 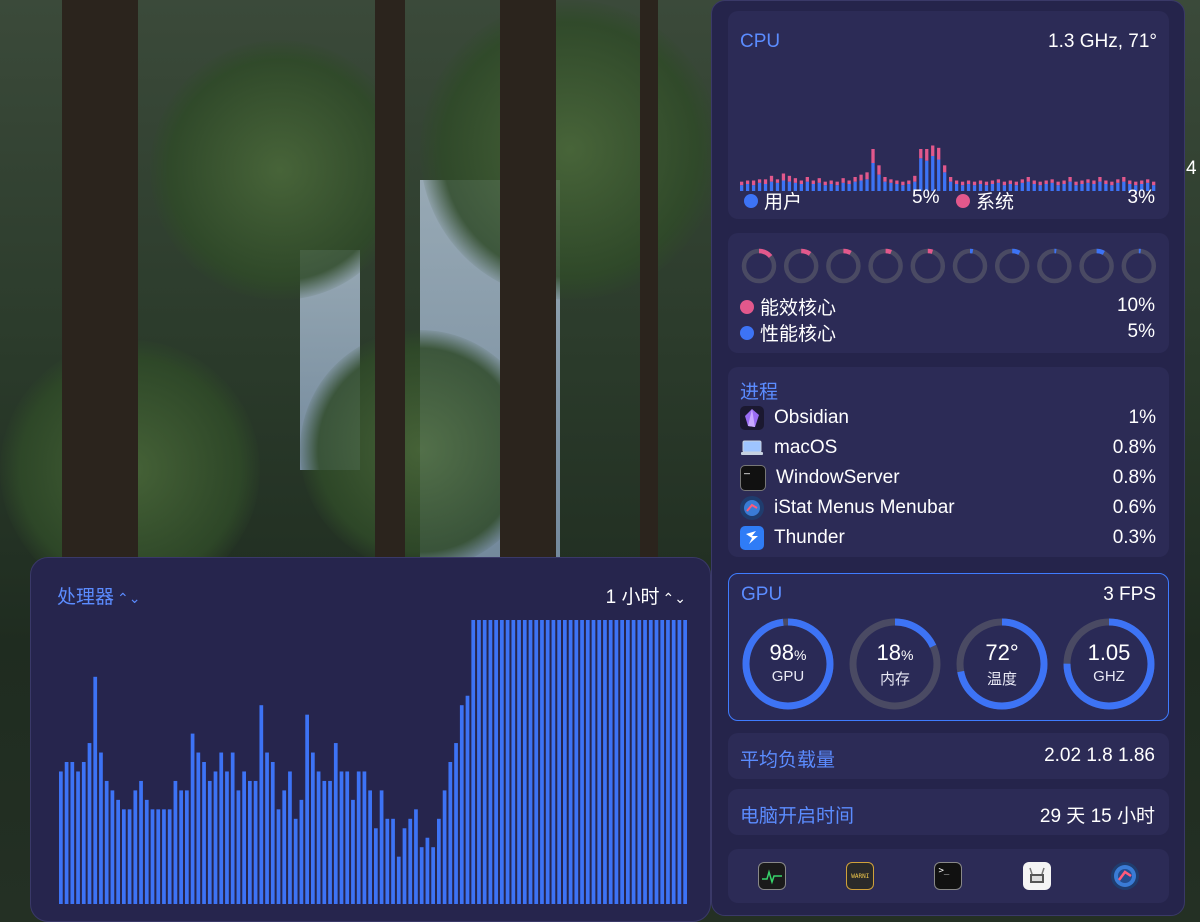 I want to click on gpu-fps: 3 FPS, so click(x=1129, y=594).